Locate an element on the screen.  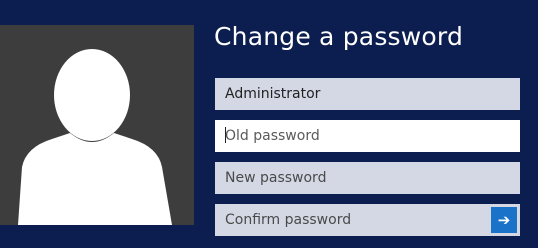
old-password-placeholder: Old password is located at coordinates (272, 136).